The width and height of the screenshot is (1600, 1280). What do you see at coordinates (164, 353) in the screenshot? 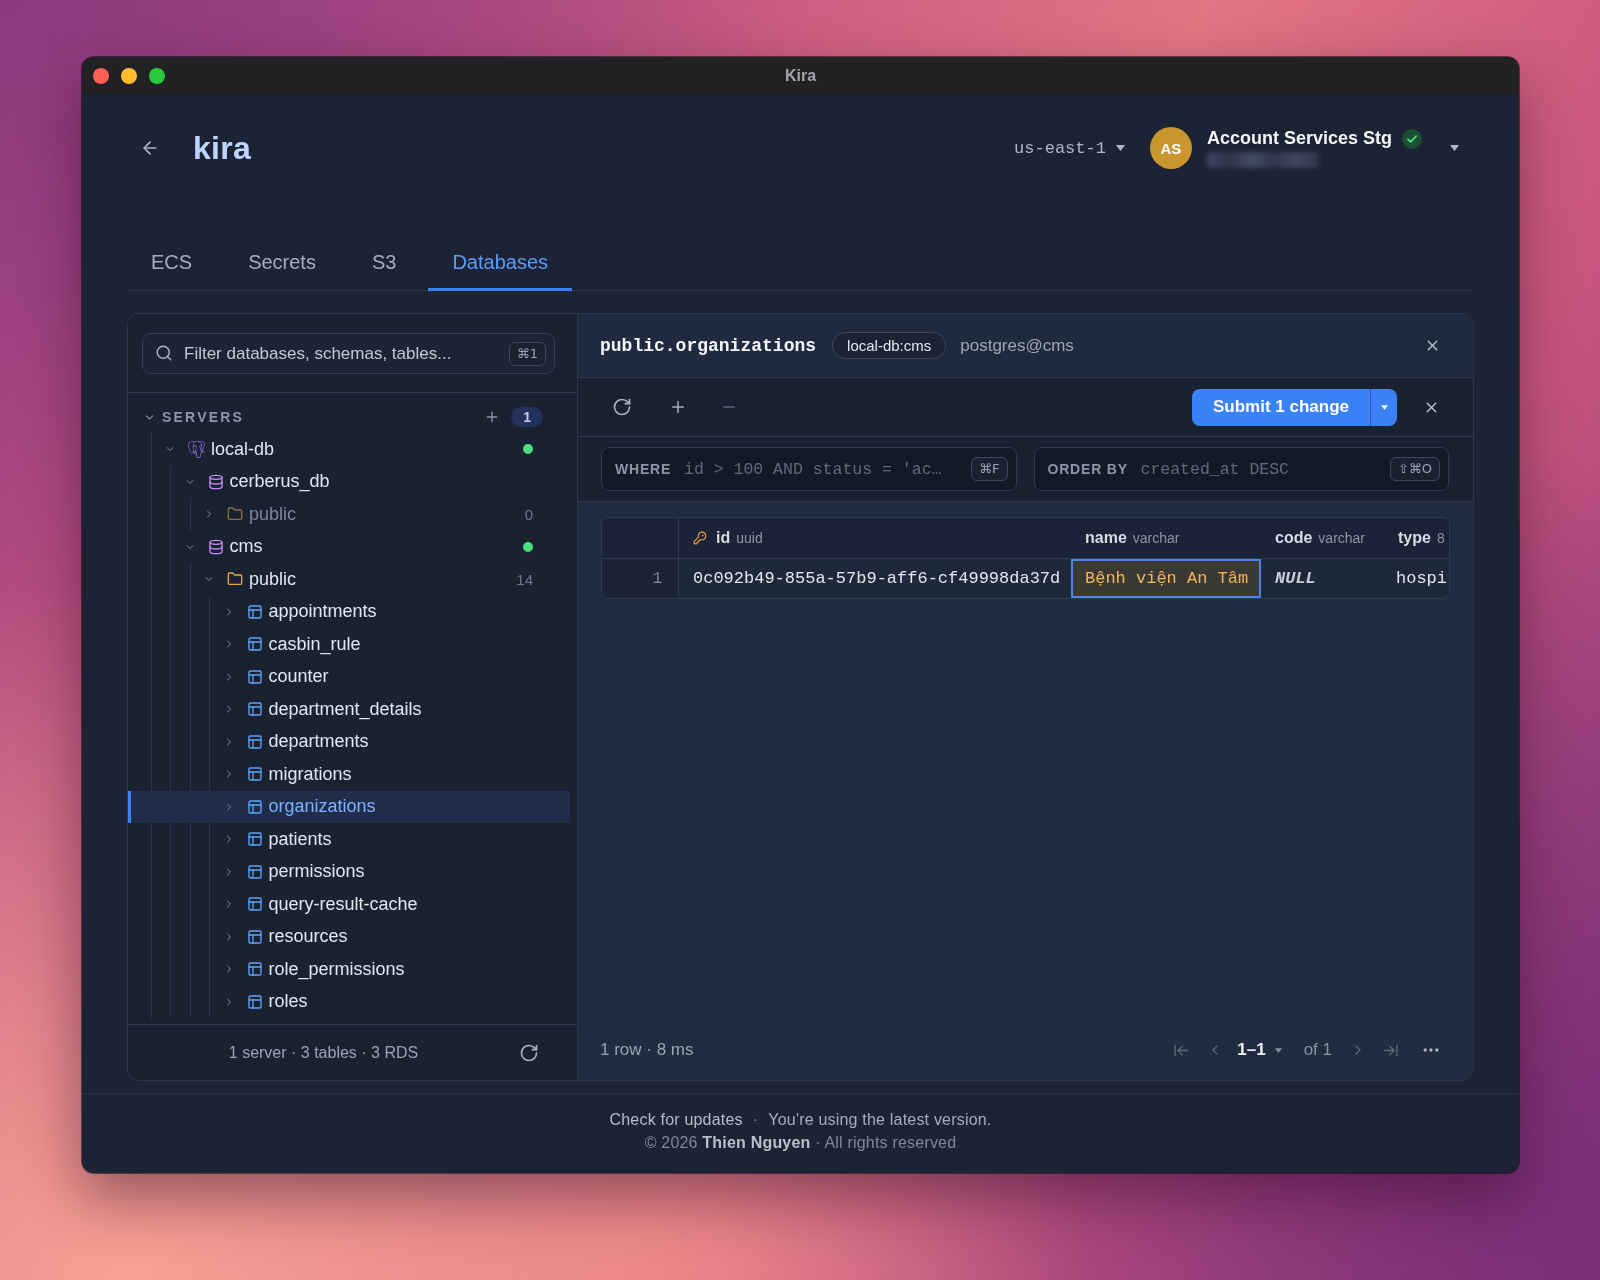
I see `search-icon` at bounding box center [164, 353].